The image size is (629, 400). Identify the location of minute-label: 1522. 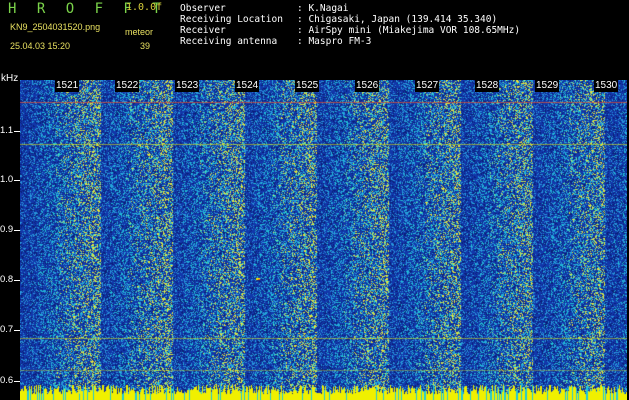
(127, 86).